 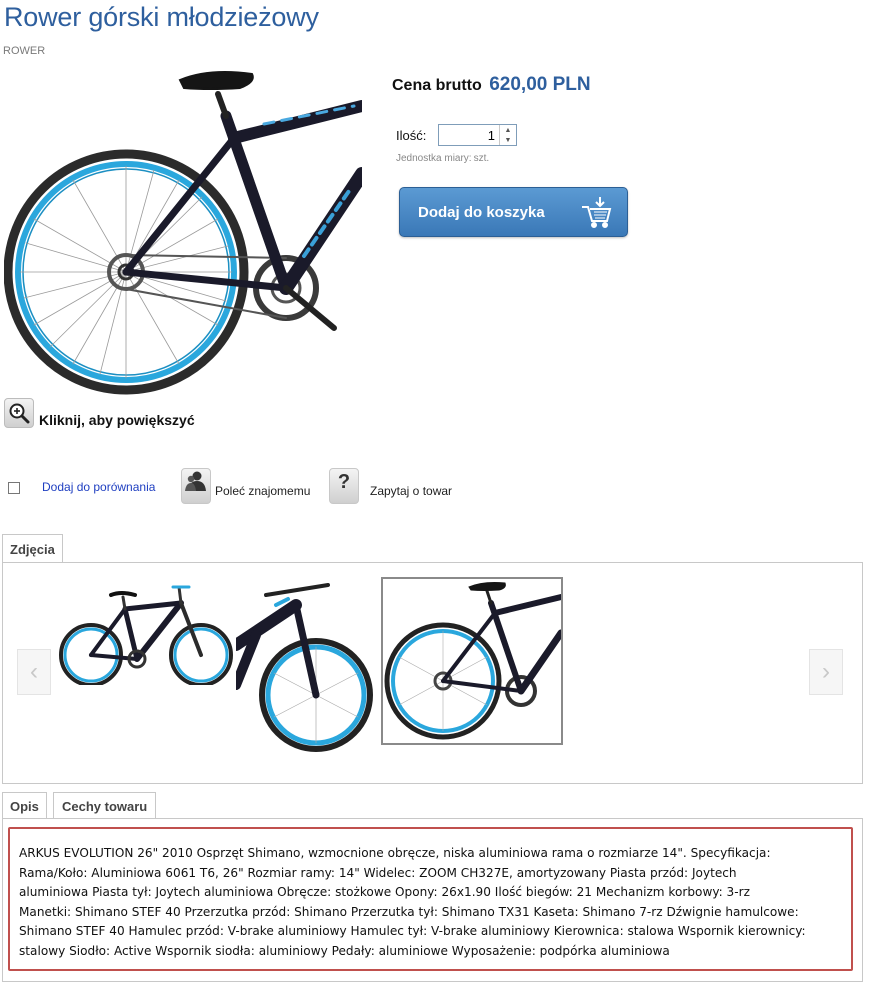 I want to click on zoom-enlarge-link: Kliknij, aby powiększyć, so click(x=99, y=413).